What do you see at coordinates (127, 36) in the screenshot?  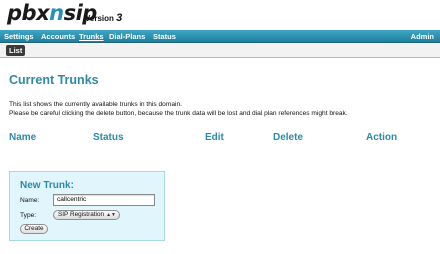 I see `nav-dial-plans: Dial-Plans` at bounding box center [127, 36].